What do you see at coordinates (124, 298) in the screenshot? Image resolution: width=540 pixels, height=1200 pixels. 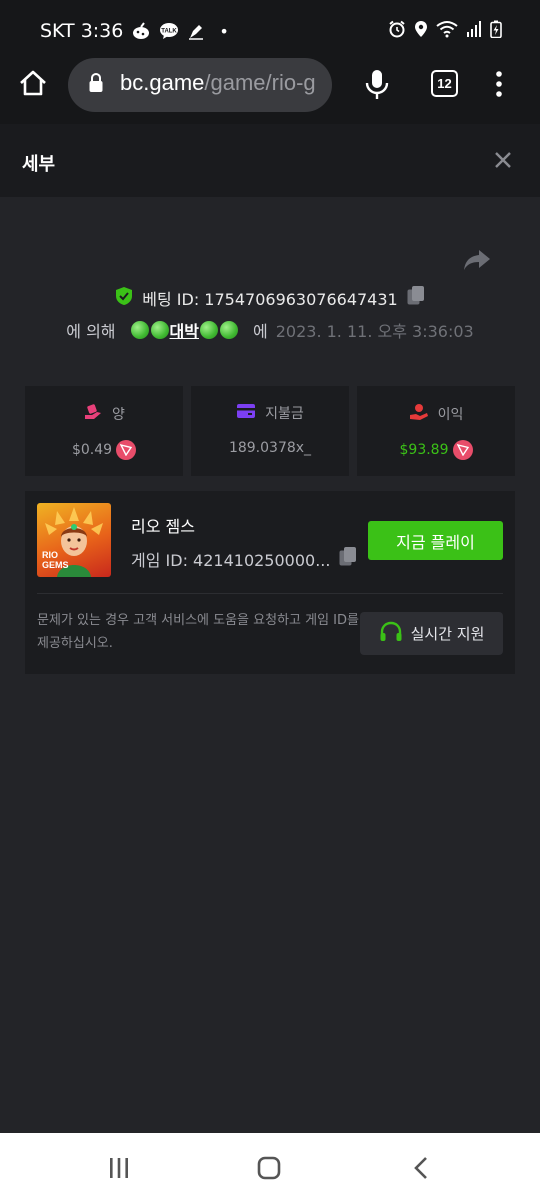 I see `verified-shield-icon` at bounding box center [124, 298].